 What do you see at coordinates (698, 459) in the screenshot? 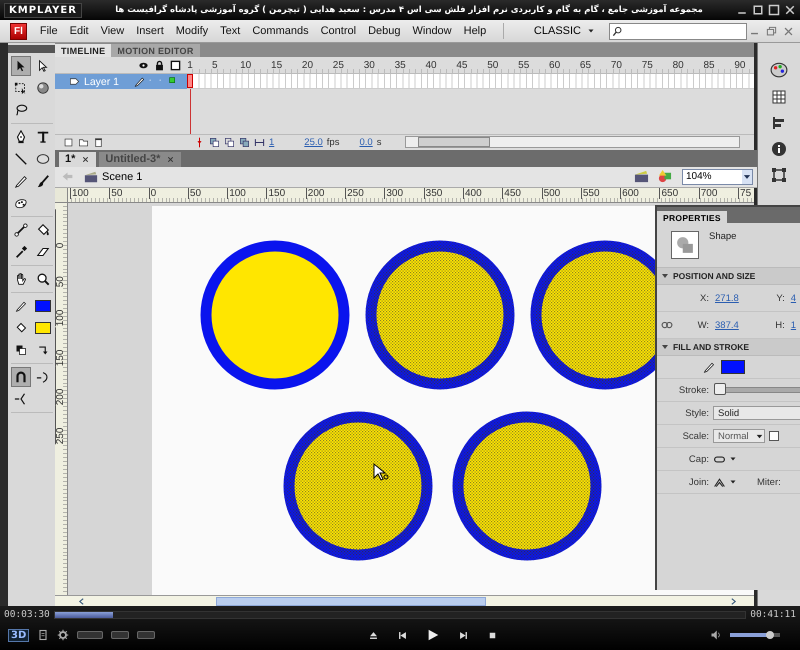
I see `field-label: Cap:` at bounding box center [698, 459].